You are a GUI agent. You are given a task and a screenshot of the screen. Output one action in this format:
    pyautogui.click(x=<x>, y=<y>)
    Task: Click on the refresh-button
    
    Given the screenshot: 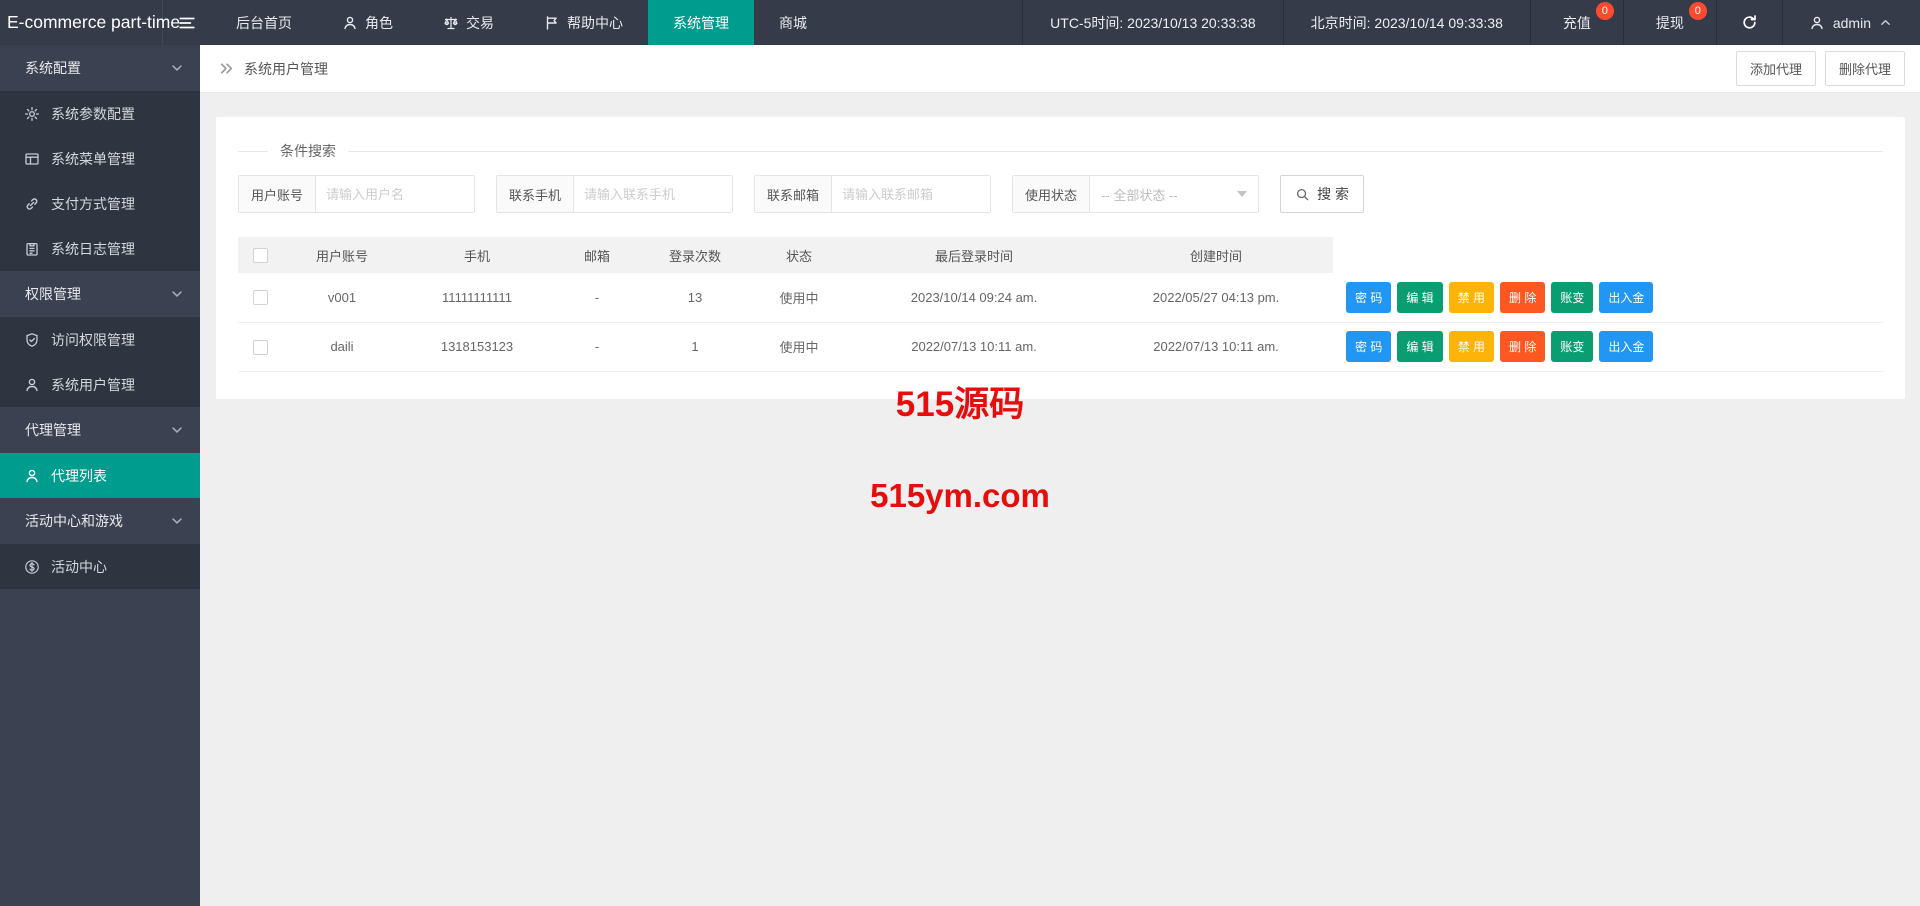 What is the action you would take?
    pyautogui.click(x=1748, y=22)
    